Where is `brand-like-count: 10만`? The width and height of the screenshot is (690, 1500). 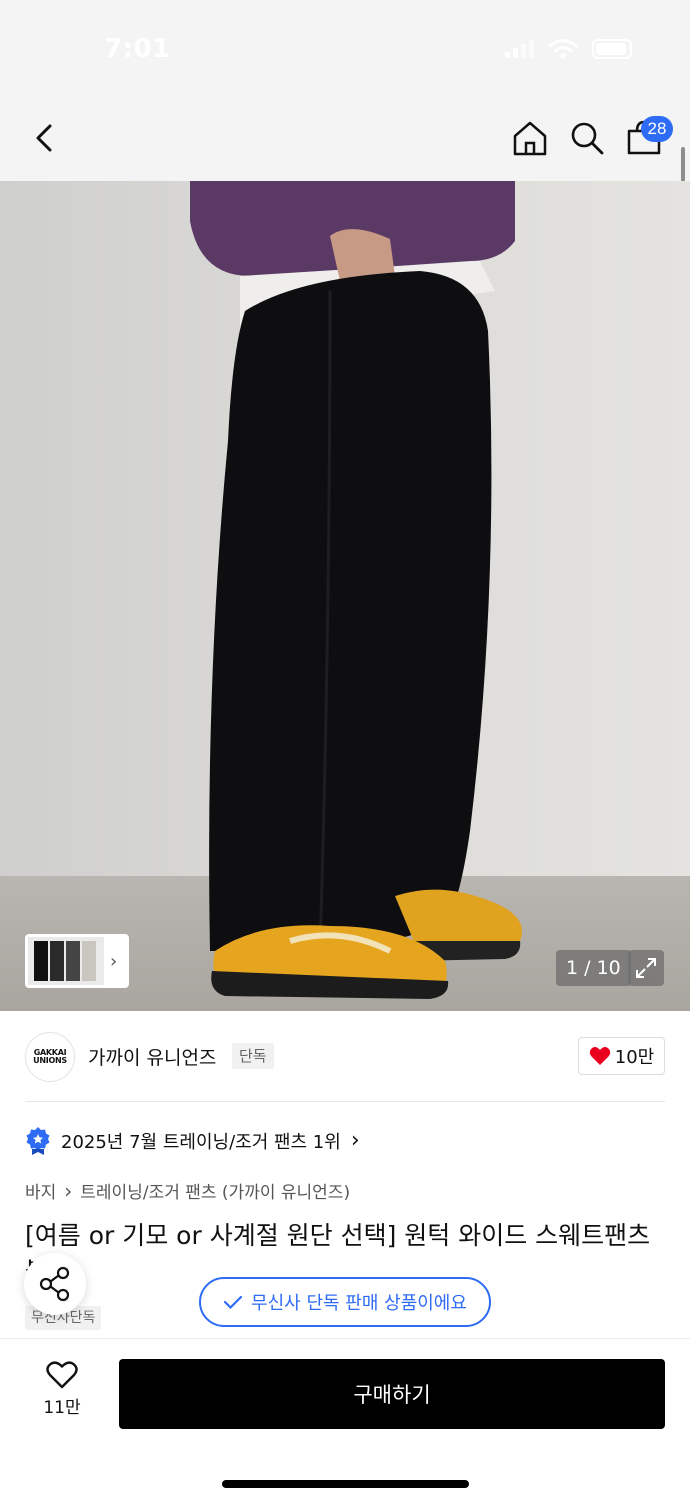
brand-like-count: 10만 is located at coordinates (634, 1057).